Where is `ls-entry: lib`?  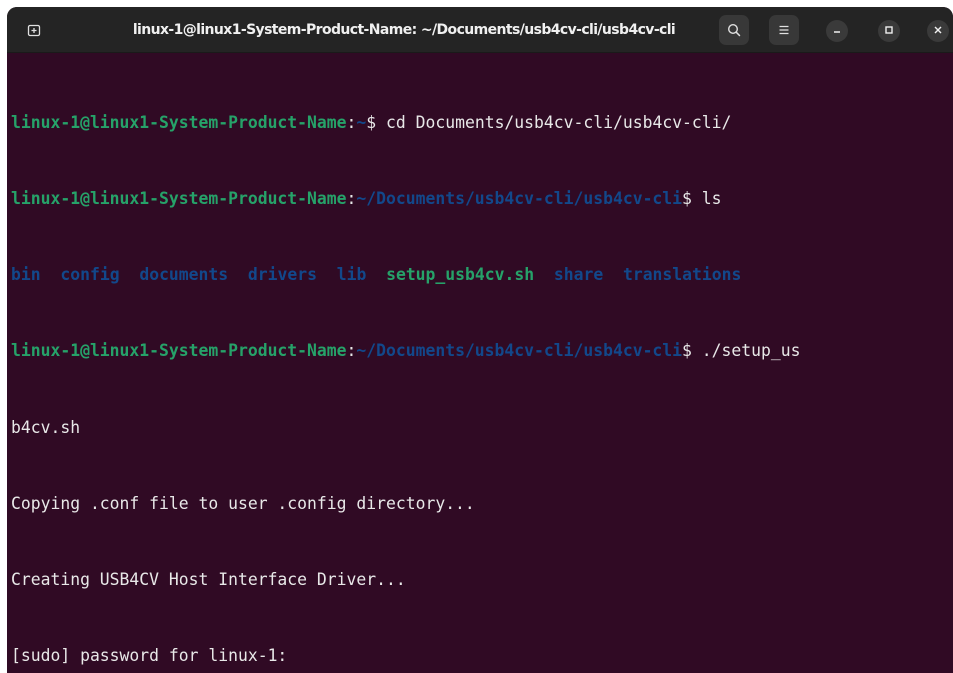
ls-entry: lib is located at coordinates (351, 275).